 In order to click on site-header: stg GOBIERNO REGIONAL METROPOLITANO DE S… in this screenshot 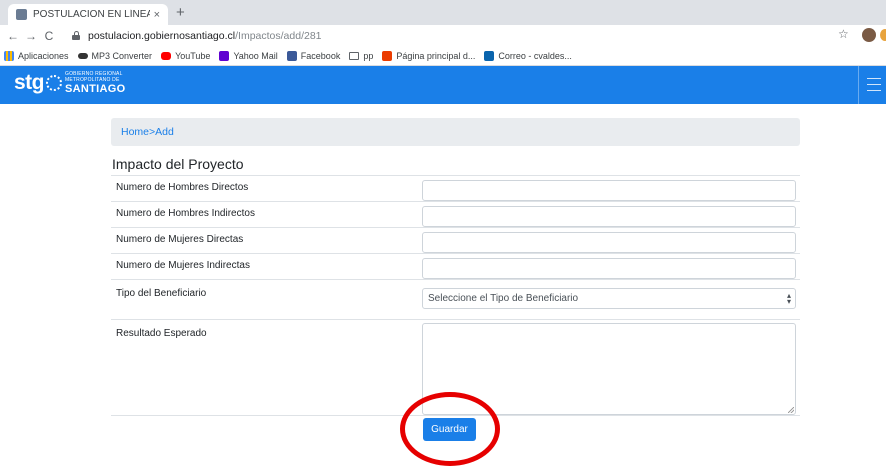, I will do `click(443, 85)`.